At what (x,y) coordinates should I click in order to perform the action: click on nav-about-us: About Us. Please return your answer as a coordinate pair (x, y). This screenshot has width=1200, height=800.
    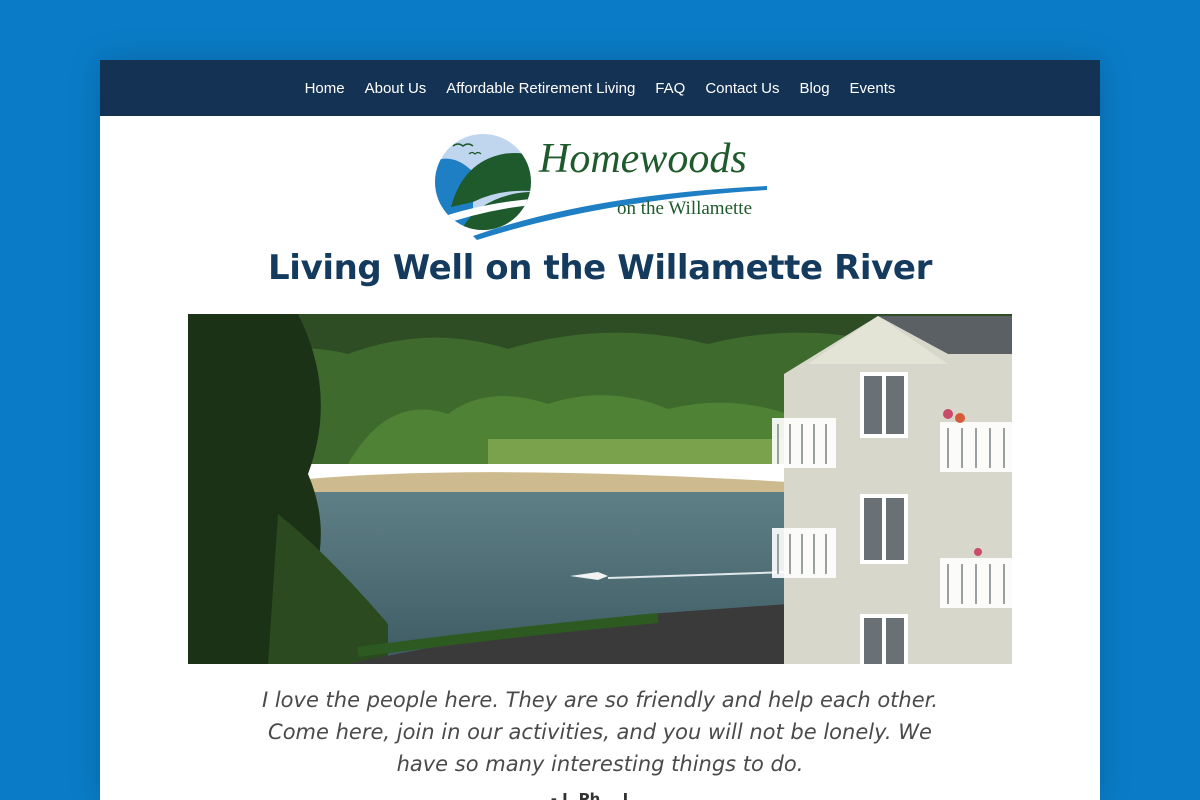
    Looking at the image, I should click on (396, 88).